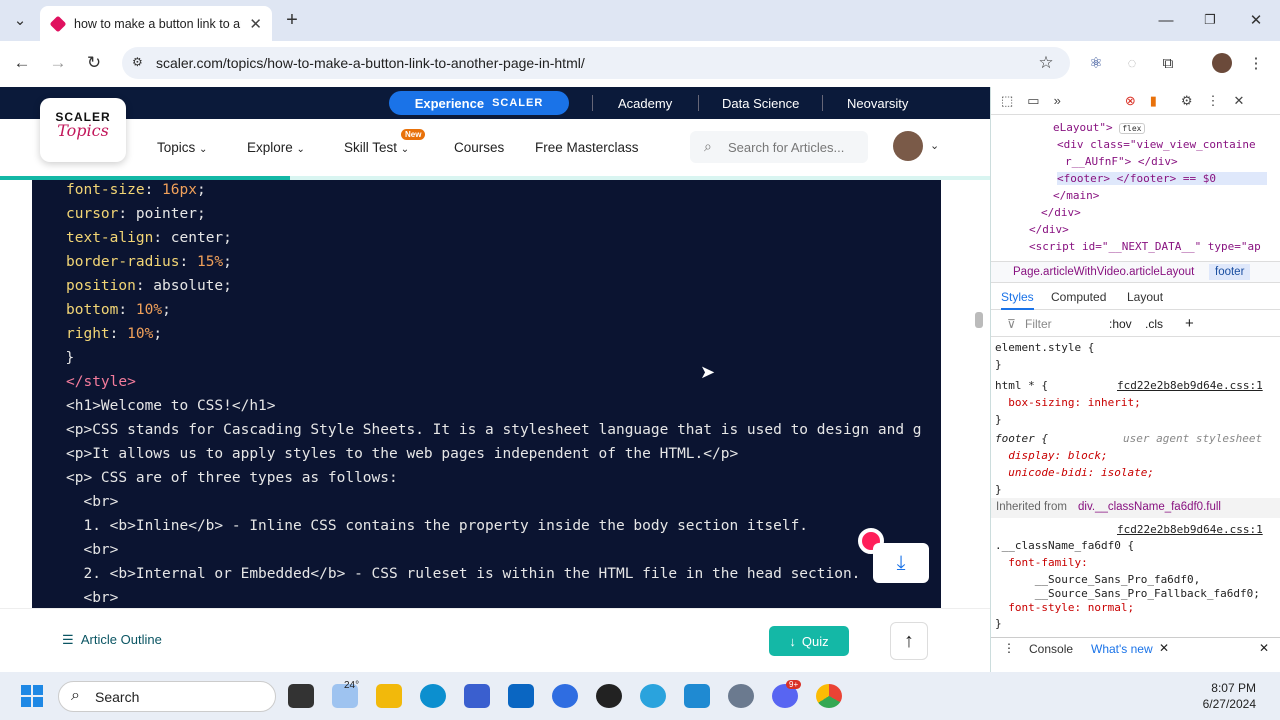  What do you see at coordinates (1149, 507) in the screenshot?
I see `inherited-from-link: div.__className_fa6df0.full` at bounding box center [1149, 507].